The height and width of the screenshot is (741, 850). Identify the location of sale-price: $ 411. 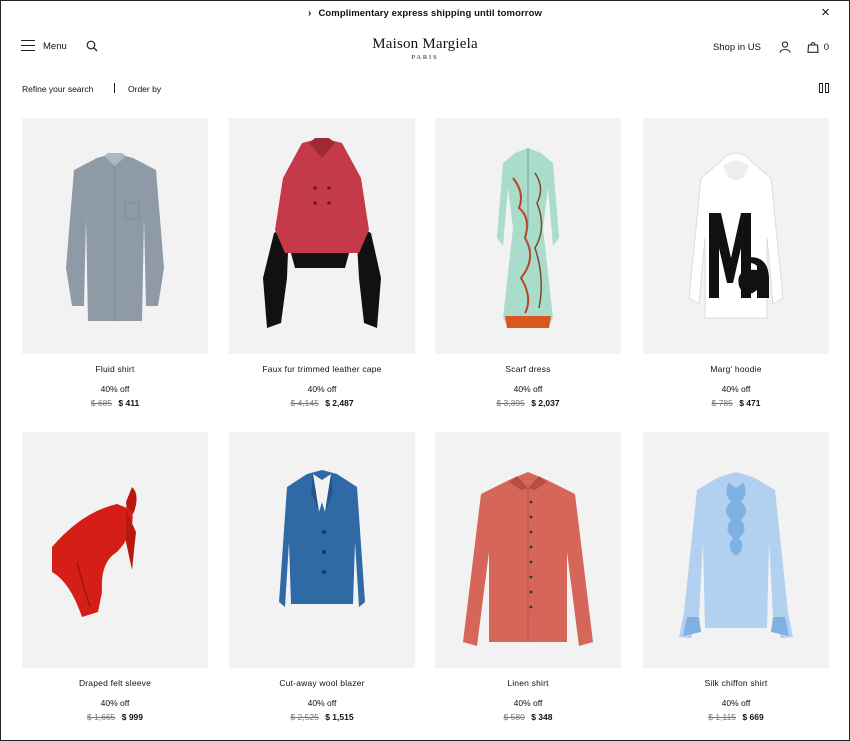
(129, 403).